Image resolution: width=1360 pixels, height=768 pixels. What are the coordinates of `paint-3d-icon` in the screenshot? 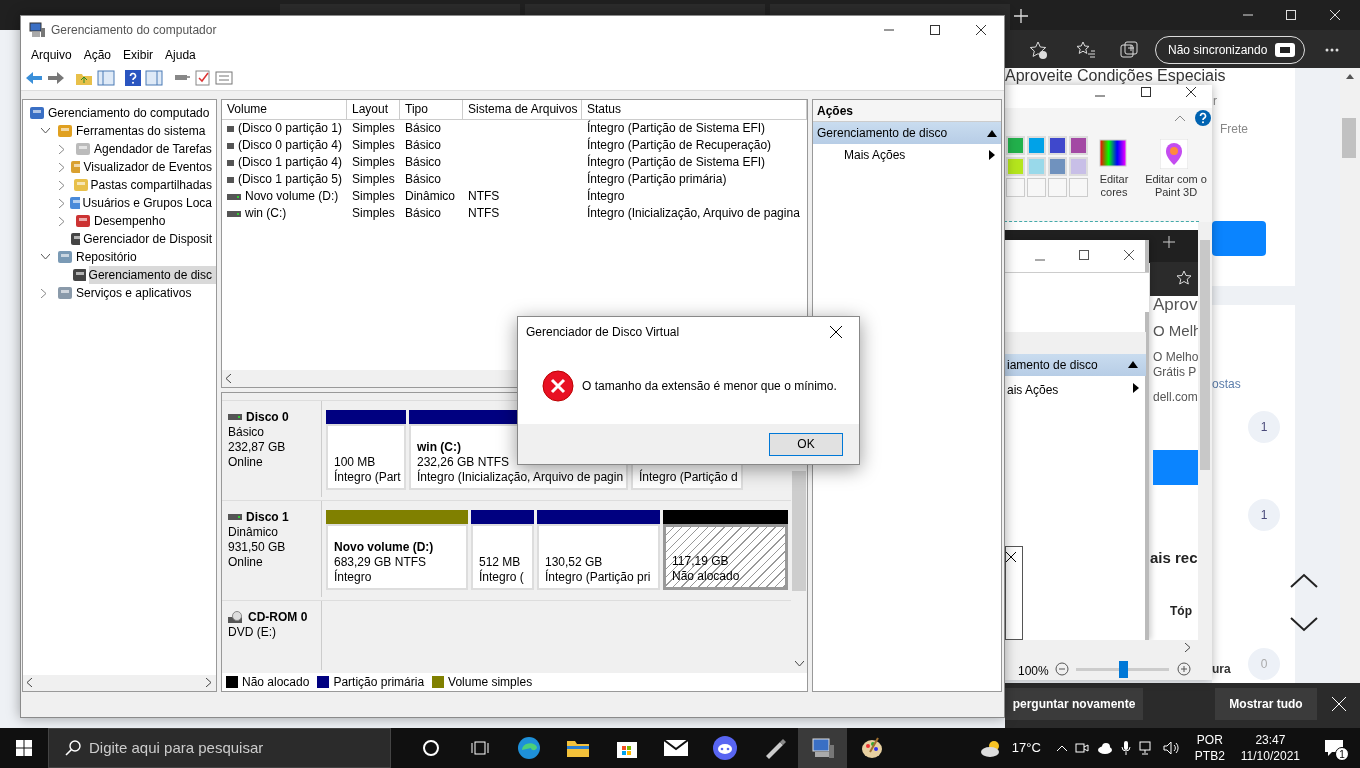 It's located at (1174, 154).